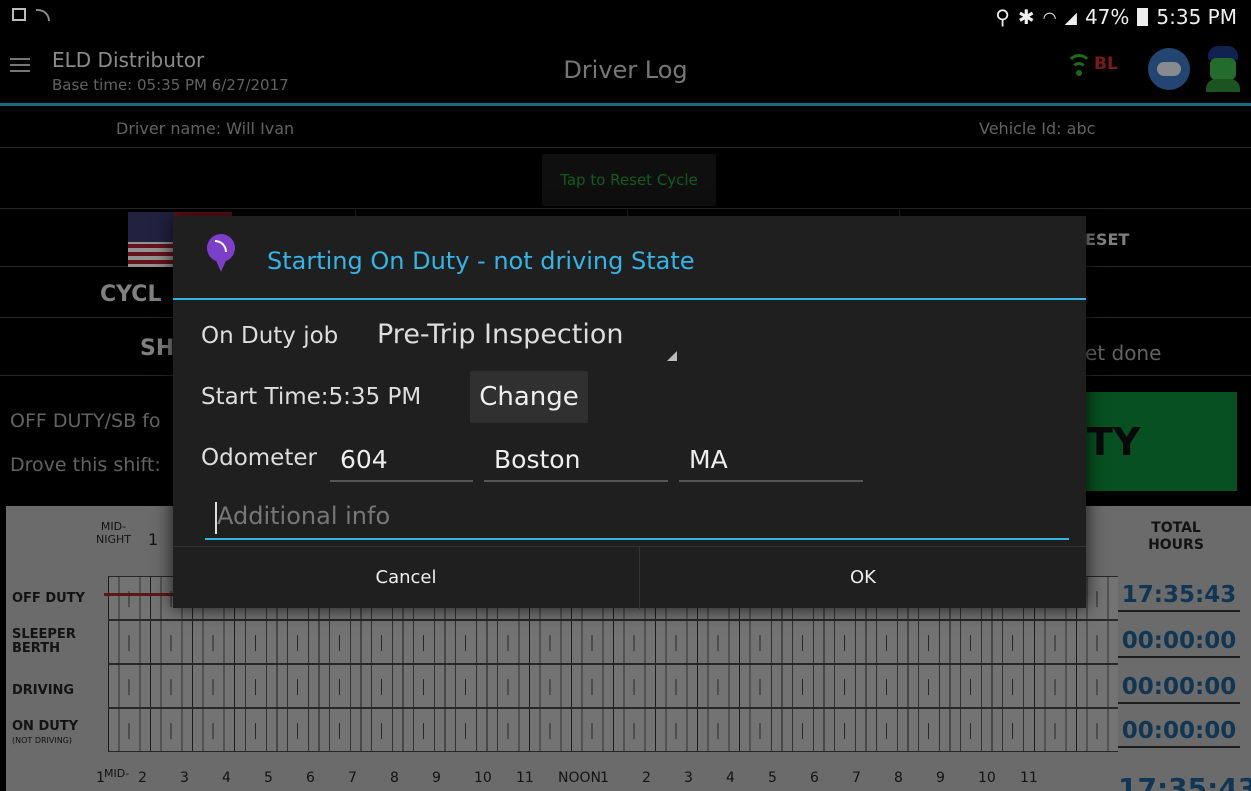  Describe the element at coordinates (481, 261) in the screenshot. I see `dialog-title: Starting On Duty - not driving State` at that location.